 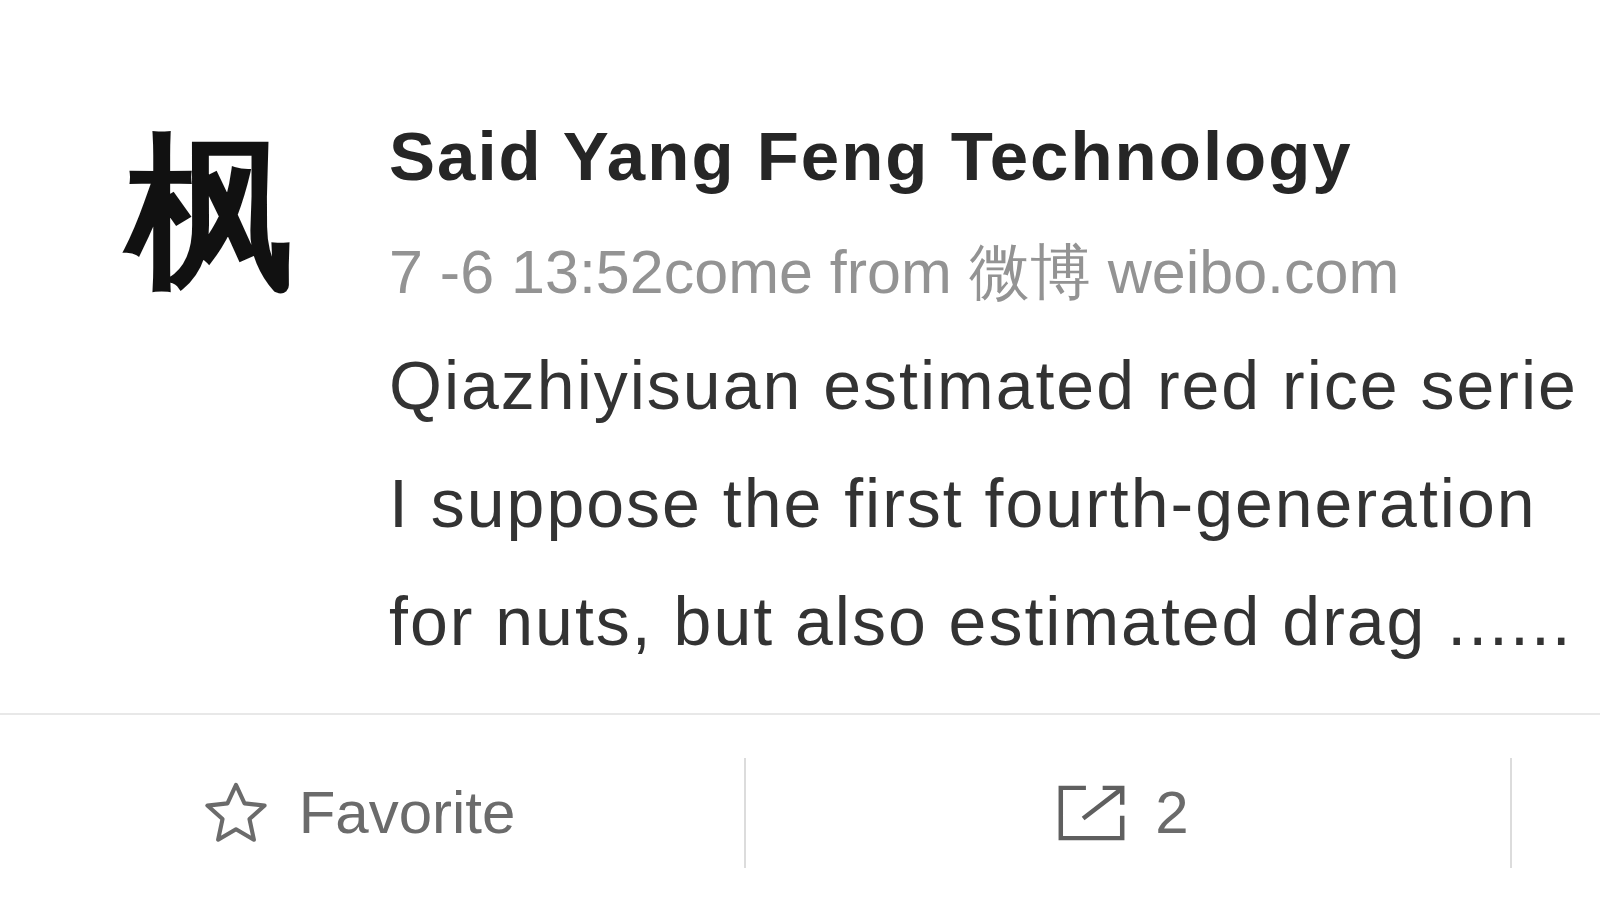 What do you see at coordinates (210, 212) in the screenshot?
I see `avatar-logo: 枫` at bounding box center [210, 212].